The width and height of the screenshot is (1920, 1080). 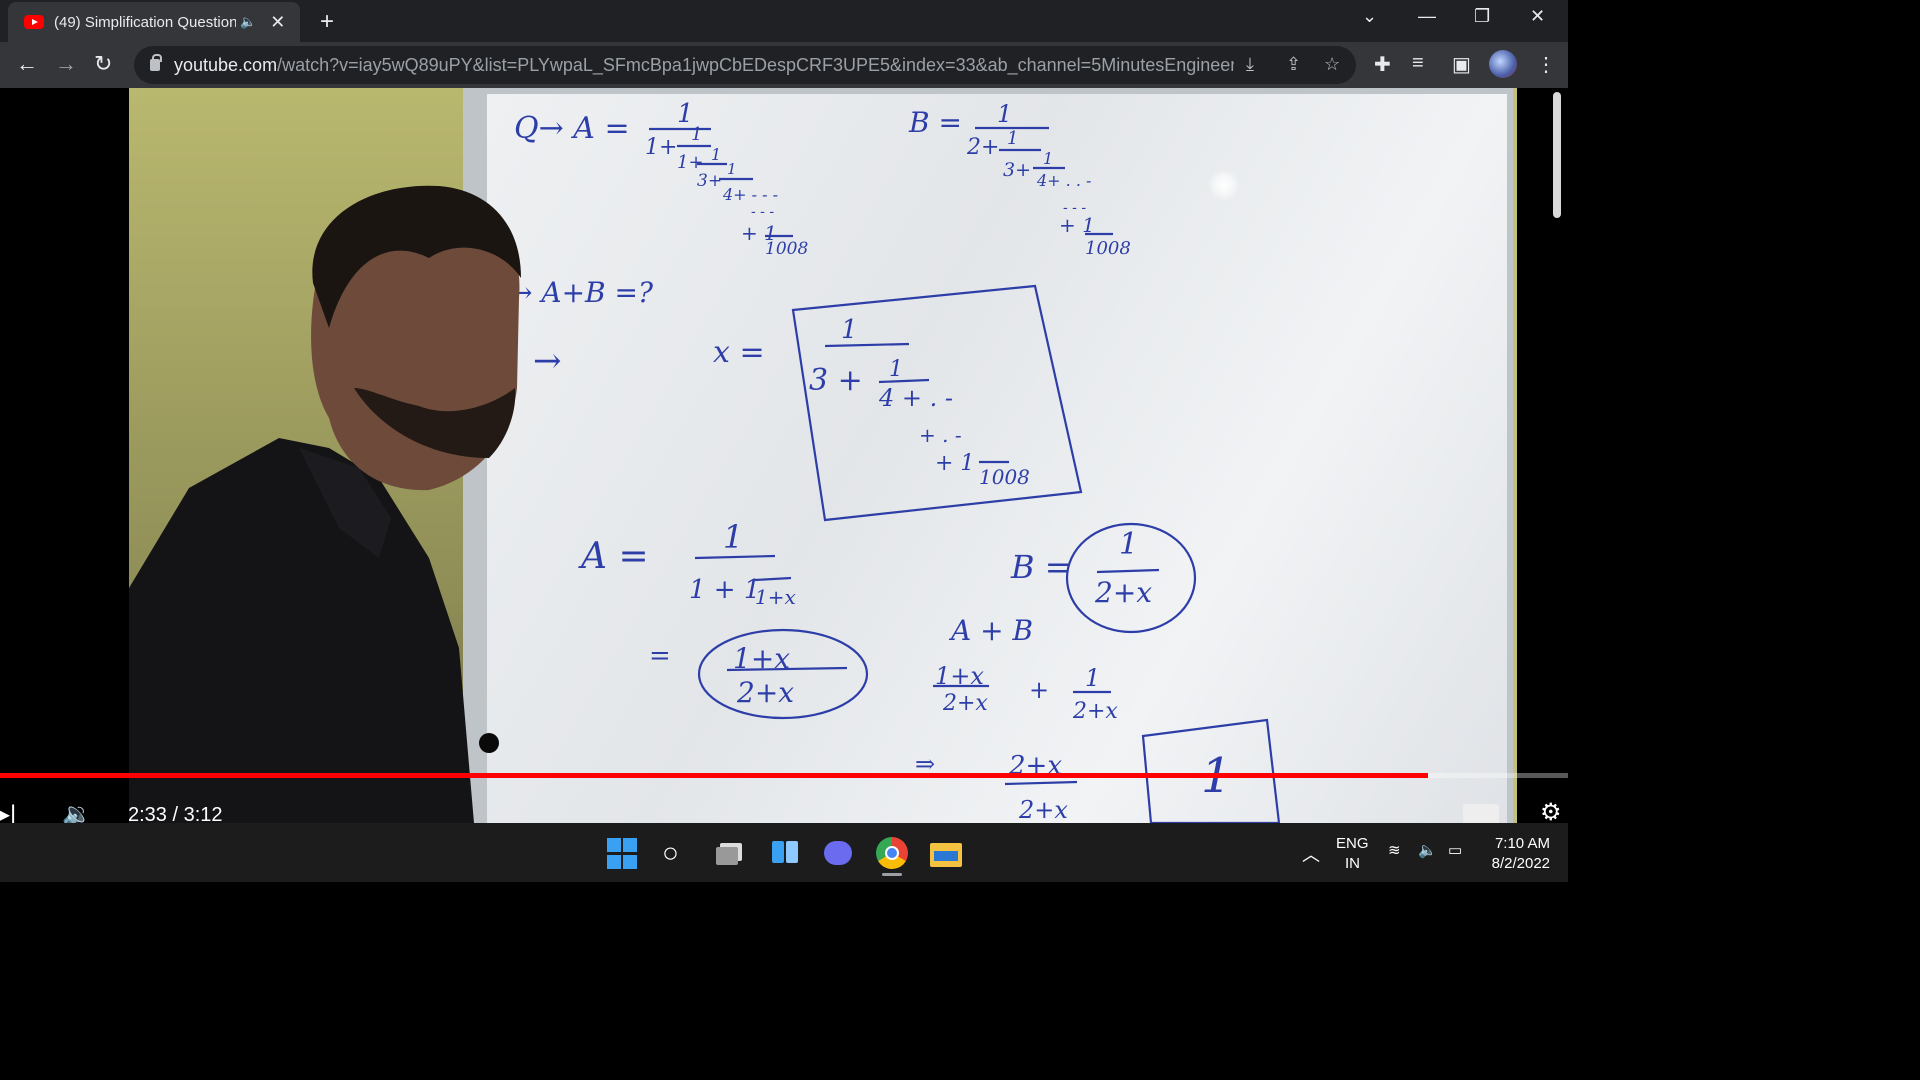 What do you see at coordinates (714, 775) in the screenshot?
I see `progress-fill` at bounding box center [714, 775].